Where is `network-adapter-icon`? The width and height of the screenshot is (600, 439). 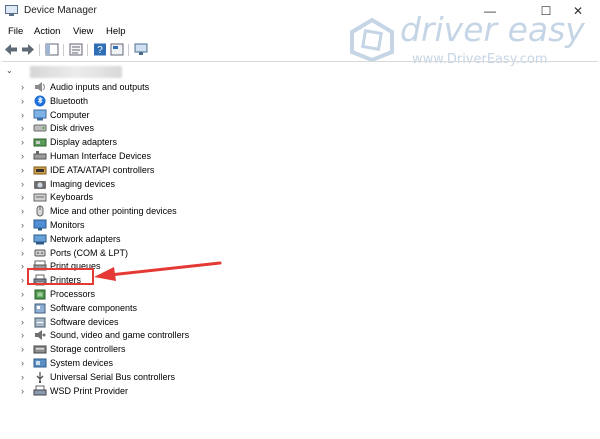 network-adapter-icon is located at coordinates (40, 239).